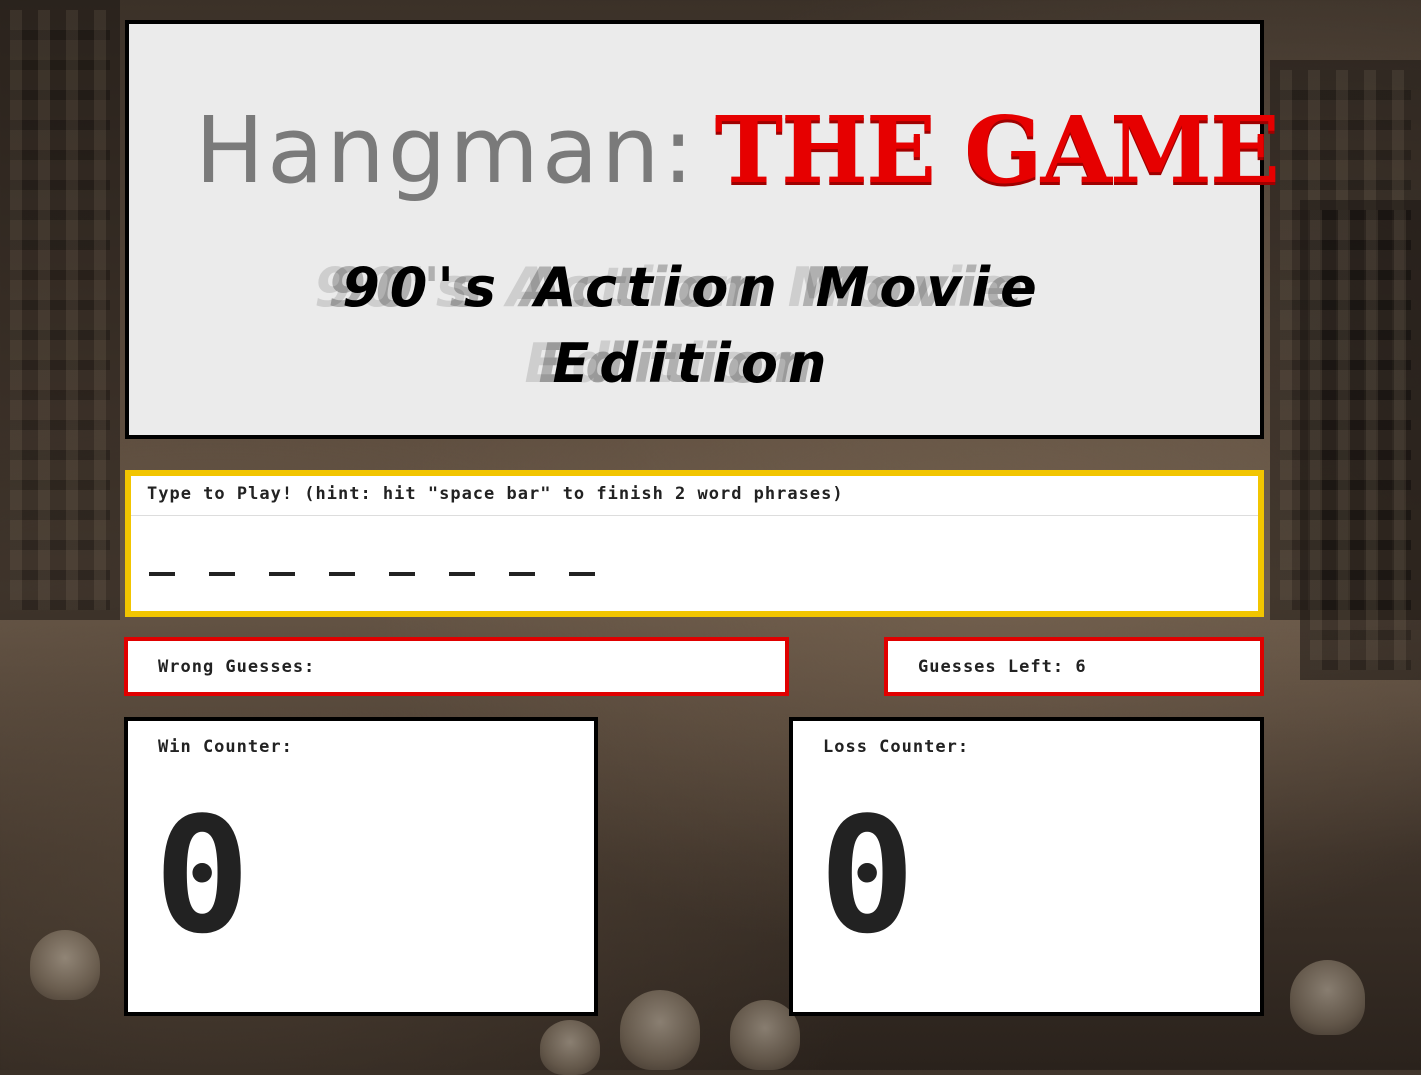 The image size is (1421, 1075). I want to click on title-accent: THE GAME, so click(997, 150).